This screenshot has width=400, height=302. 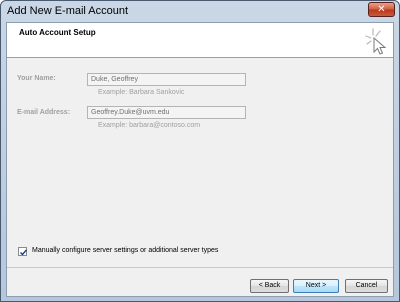 I want to click on header-panel: Auto Account Setup, so click(x=200, y=40).